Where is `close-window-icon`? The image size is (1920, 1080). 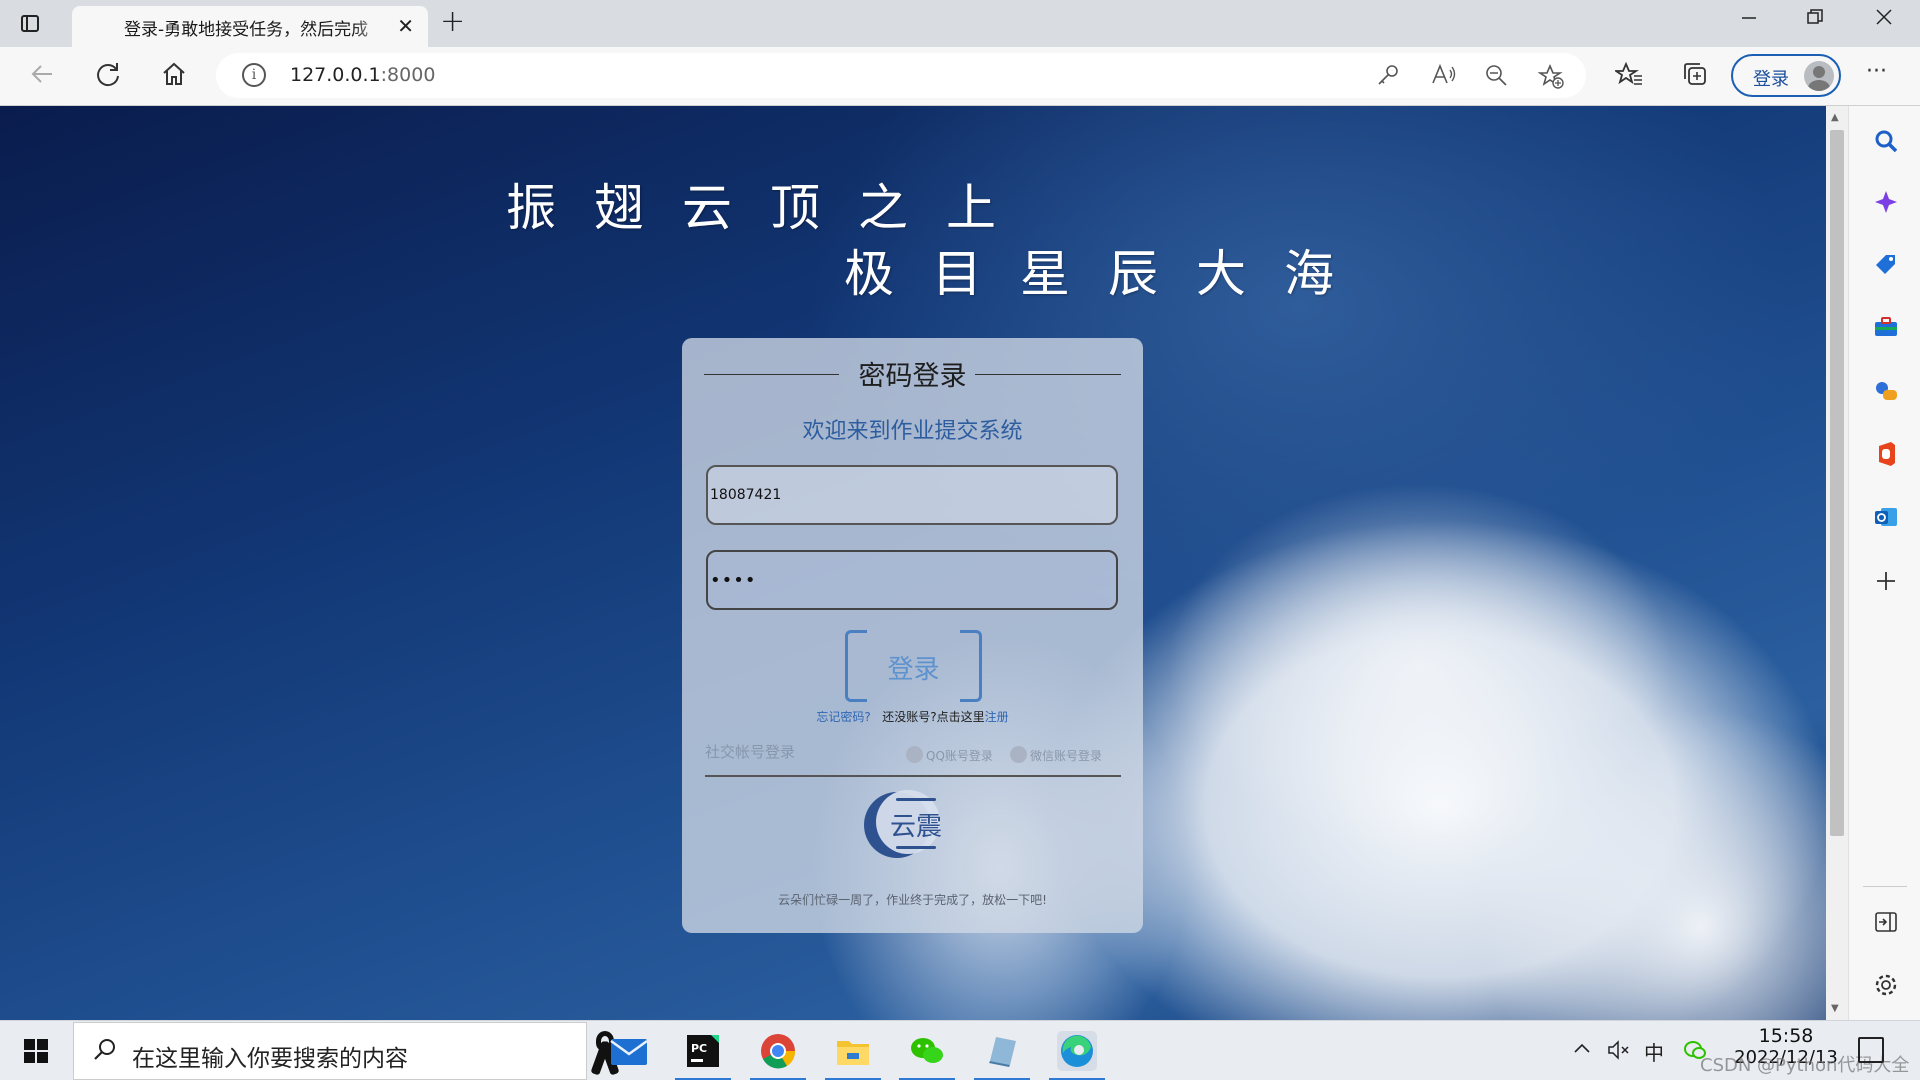 close-window-icon is located at coordinates (1884, 19).